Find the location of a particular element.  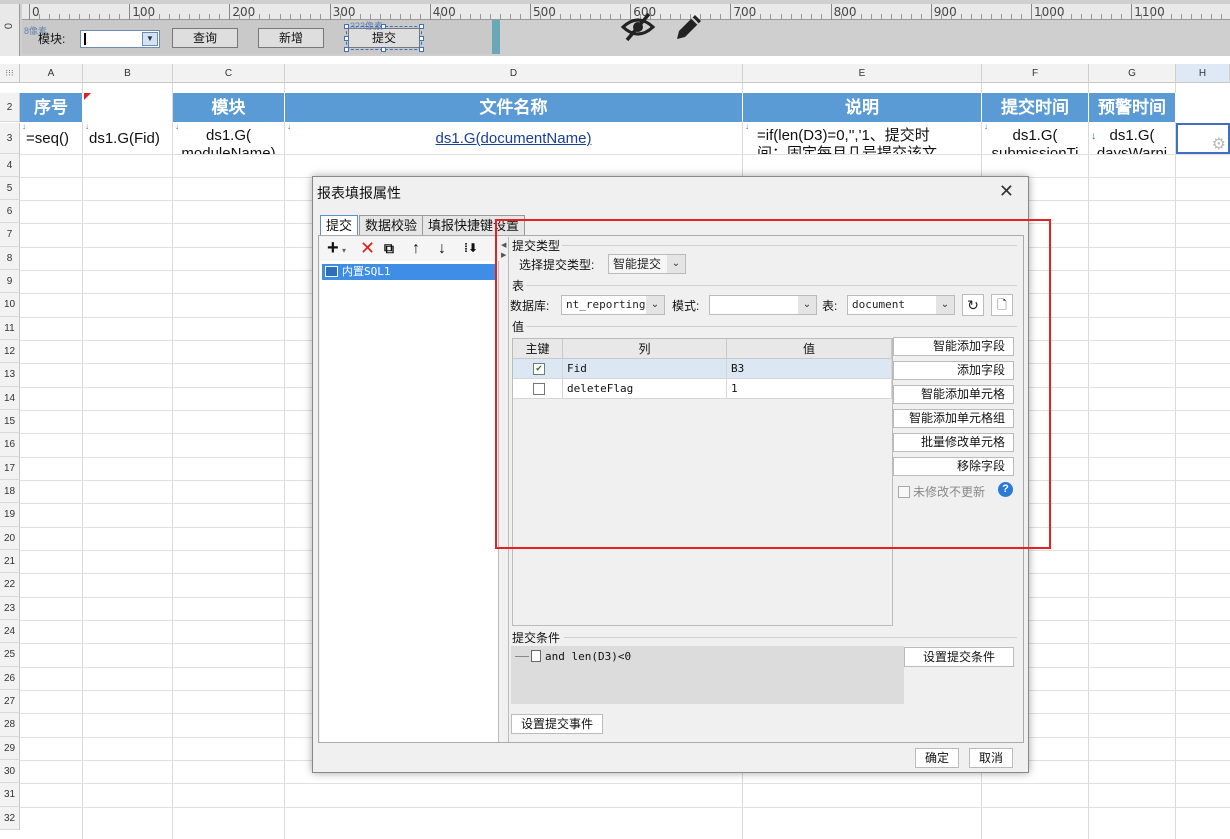

row-header: 32 is located at coordinates (10, 818).